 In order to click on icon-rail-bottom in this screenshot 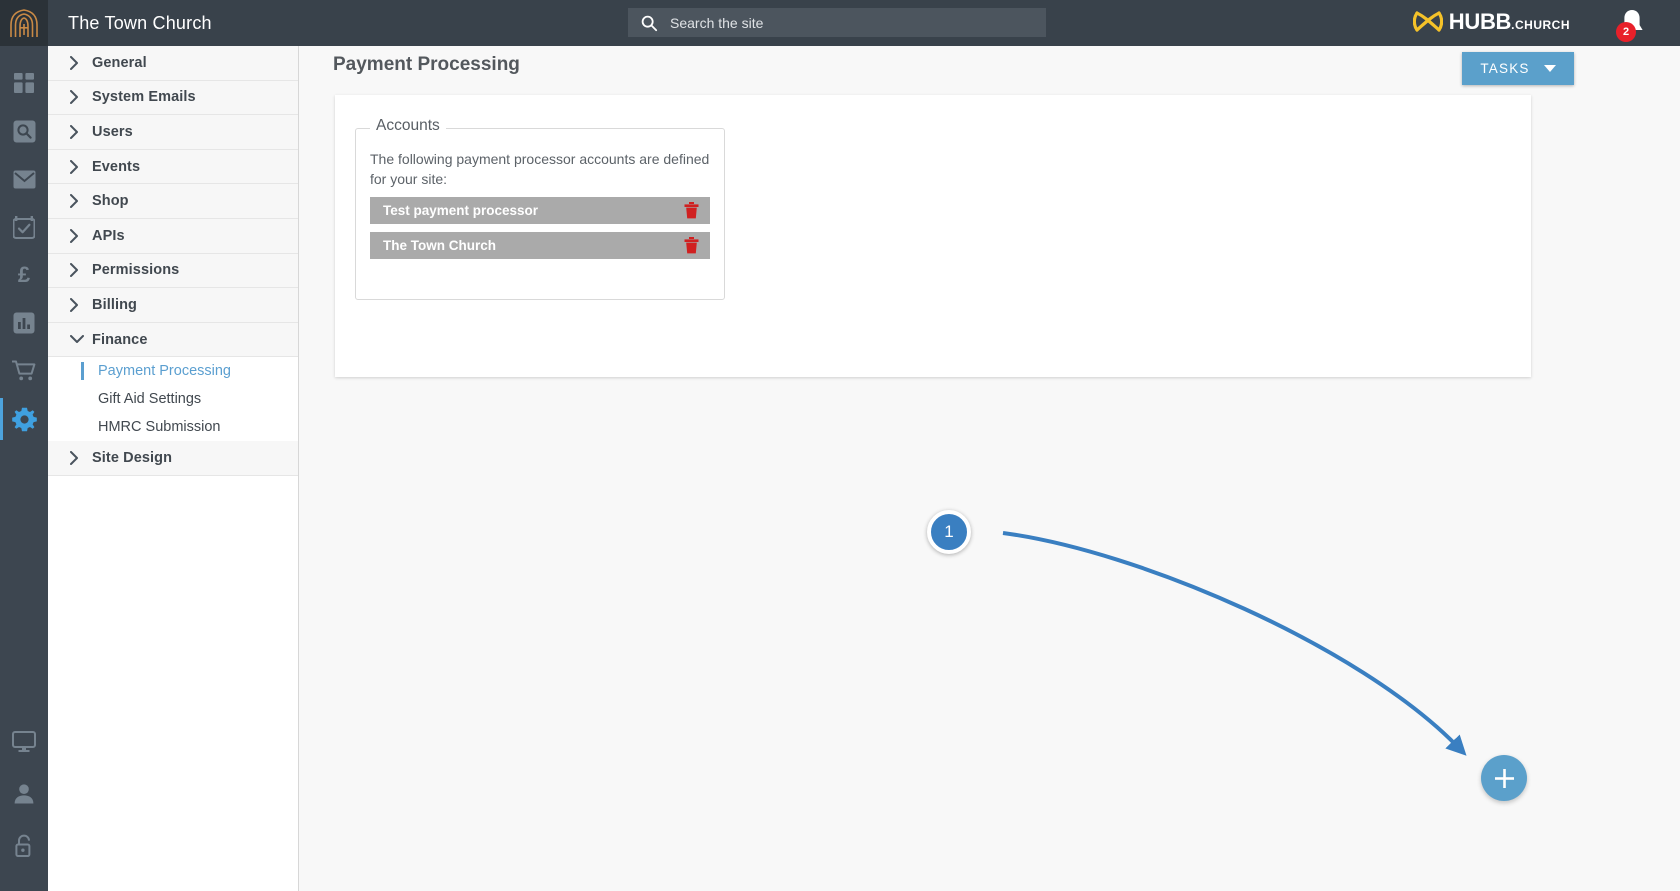, I will do `click(24, 794)`.